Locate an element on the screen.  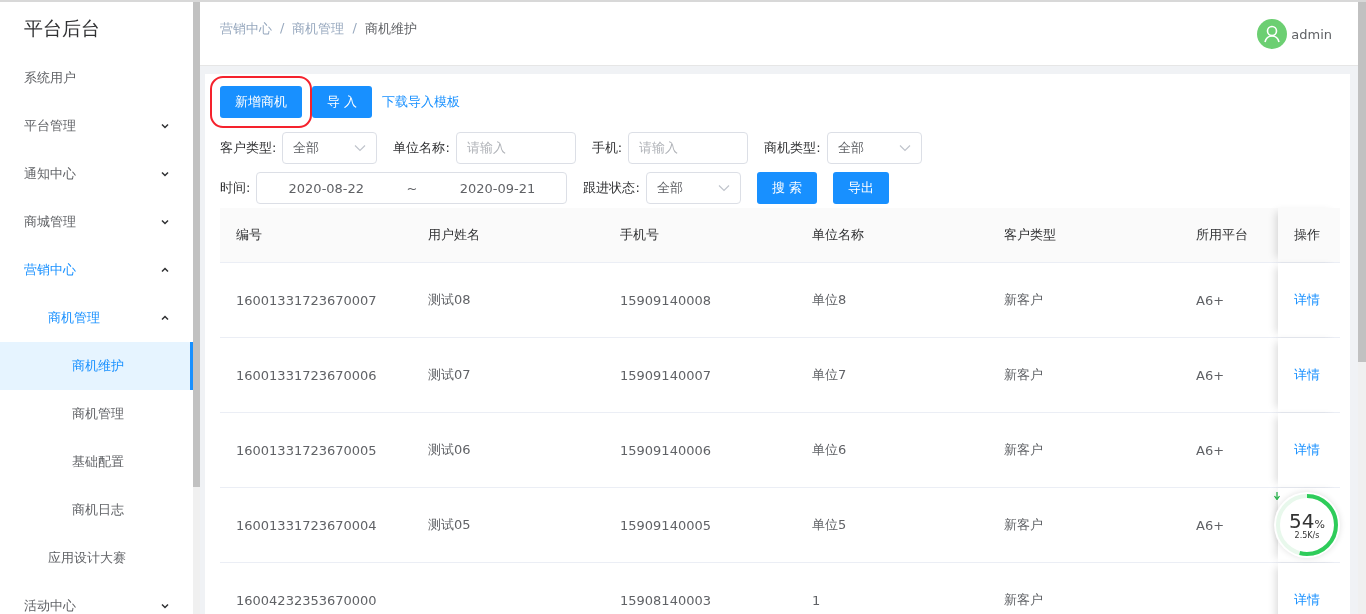
avatar-icon is located at coordinates (1272, 34).